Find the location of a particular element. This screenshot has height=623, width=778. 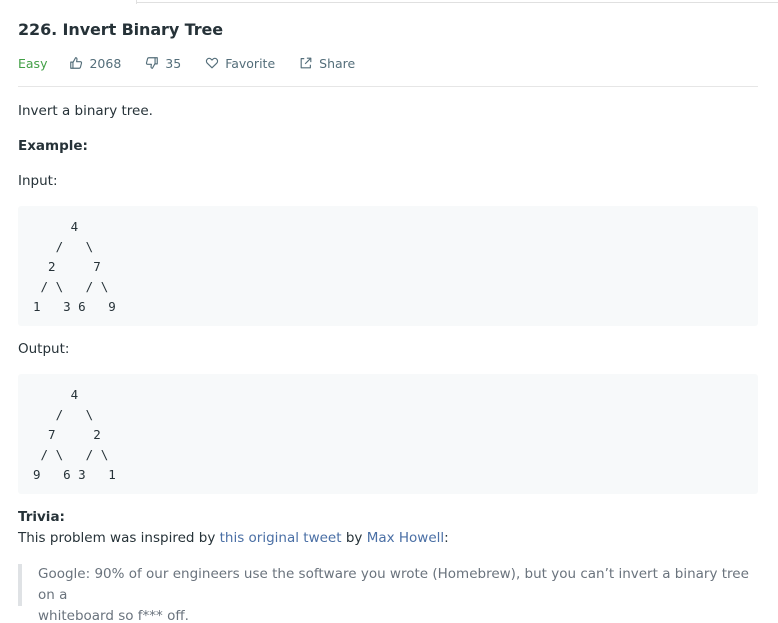

trivia-heading: Trivia: is located at coordinates (41, 517).